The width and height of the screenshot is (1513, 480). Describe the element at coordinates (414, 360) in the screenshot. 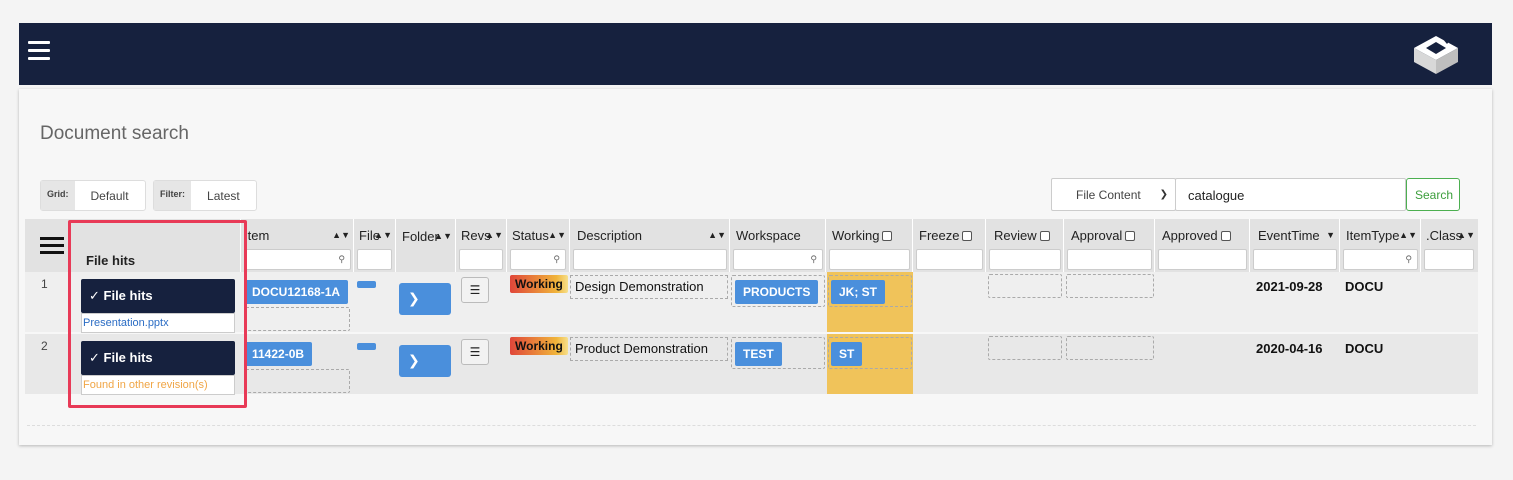

I see `chevron-right-icon: ❯` at that location.